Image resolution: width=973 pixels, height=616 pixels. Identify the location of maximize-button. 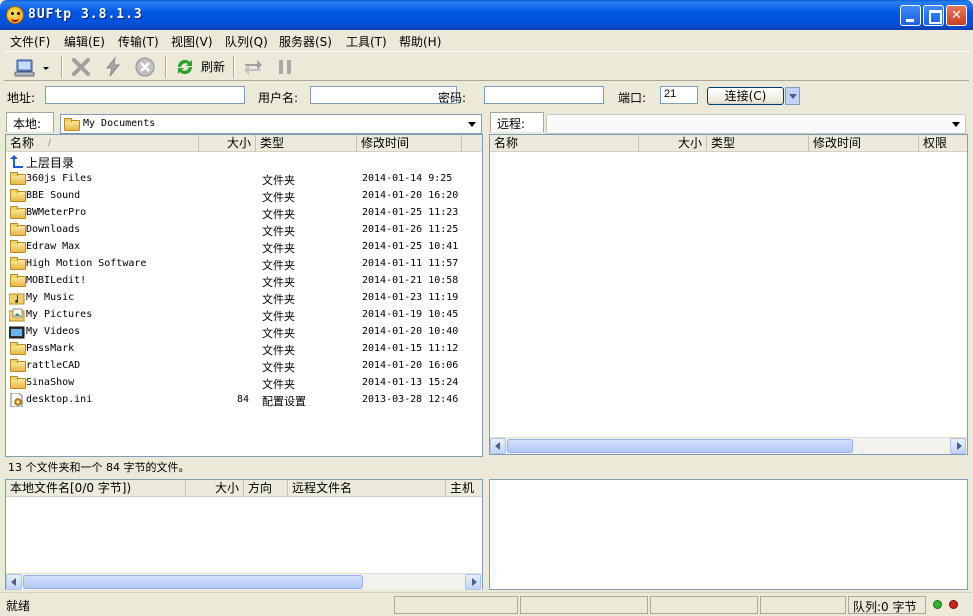
(933, 15).